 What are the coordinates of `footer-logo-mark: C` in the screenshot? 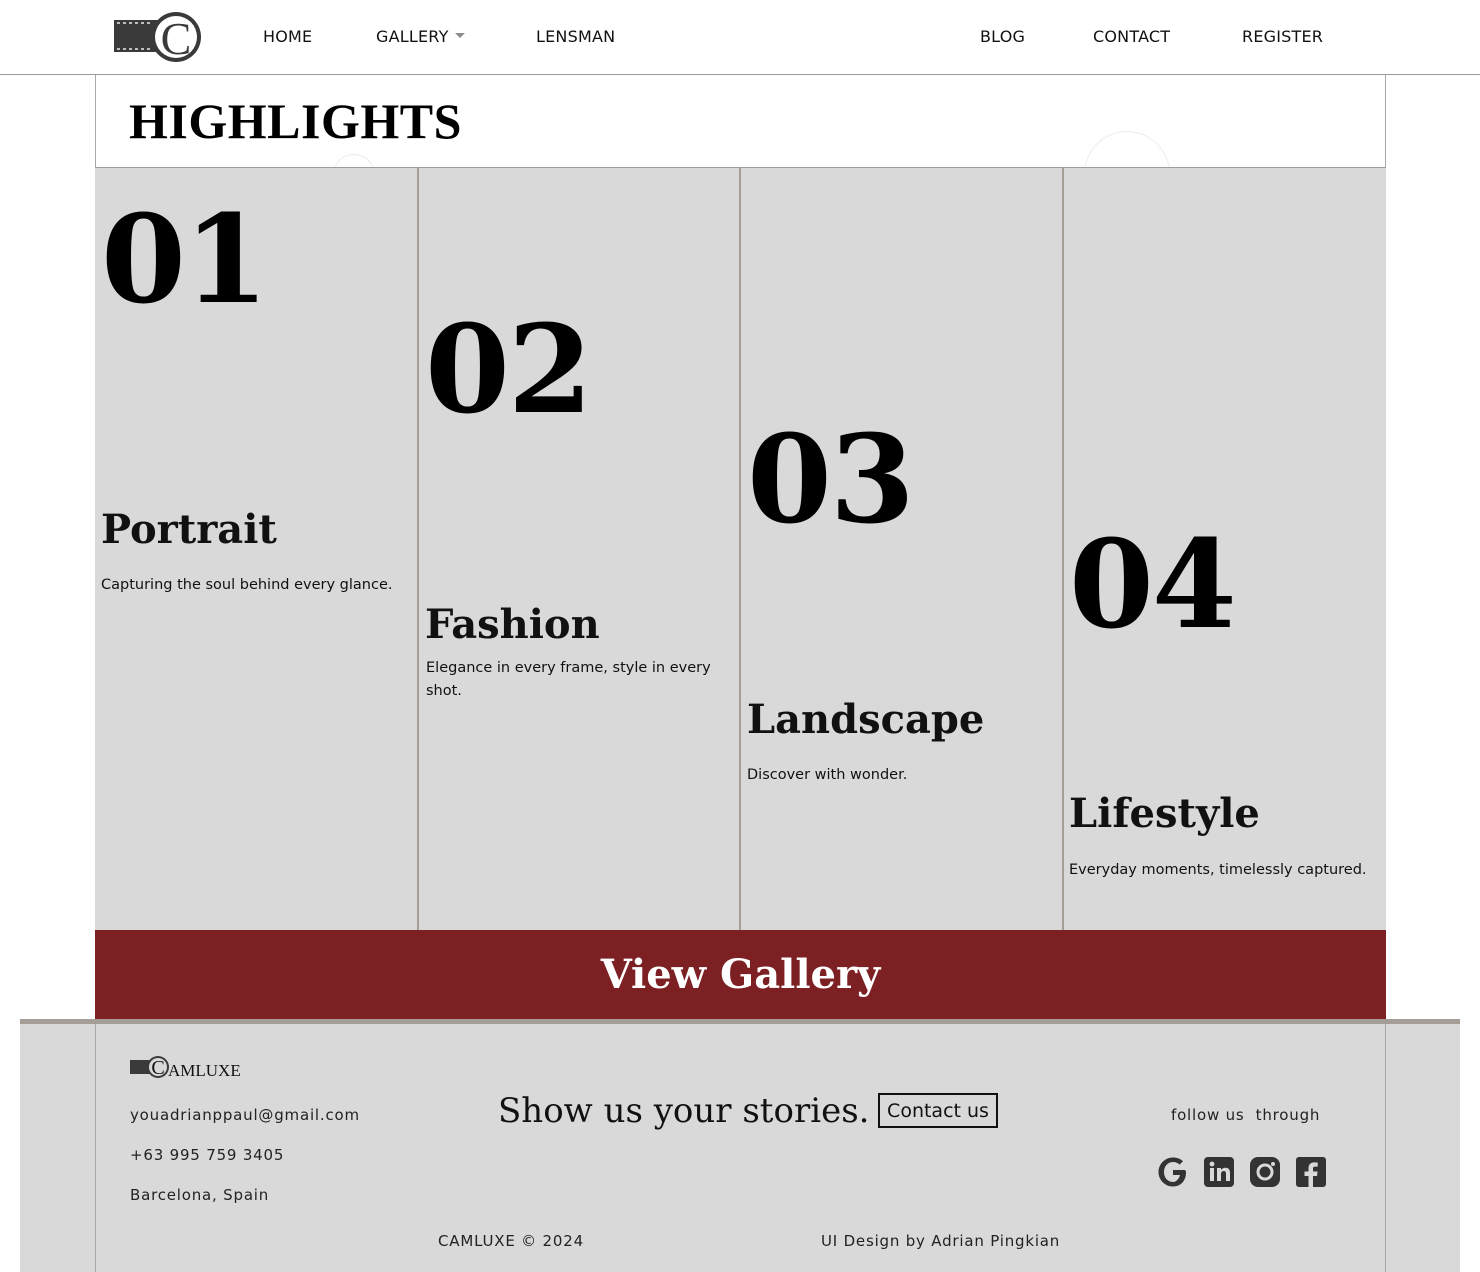 It's located at (150, 1067).